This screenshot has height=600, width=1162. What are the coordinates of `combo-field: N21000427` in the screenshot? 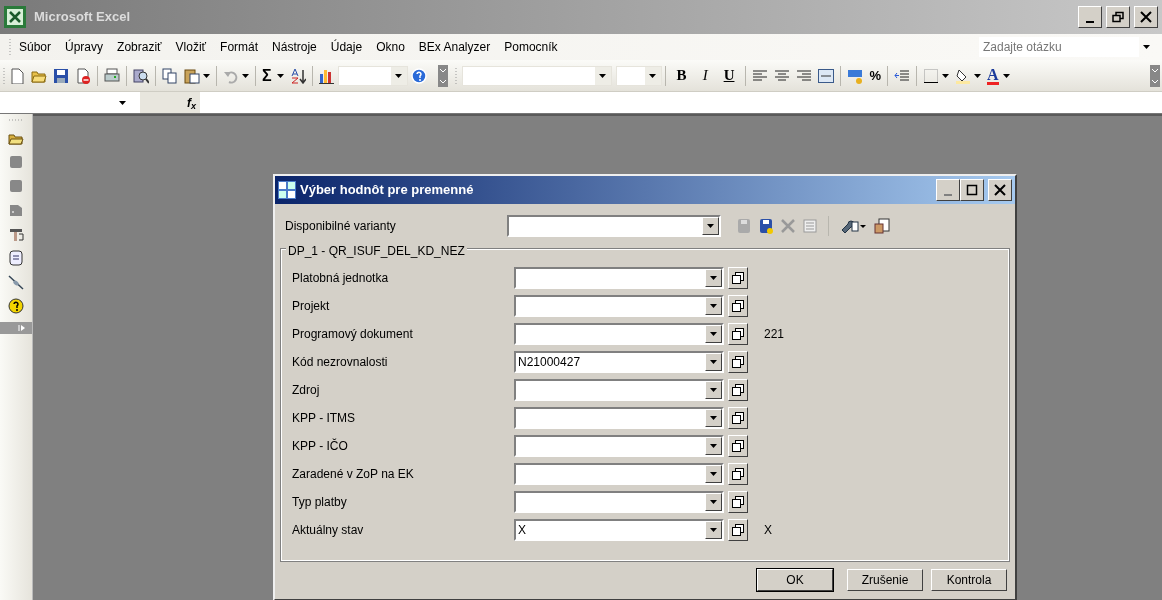 It's located at (619, 362).